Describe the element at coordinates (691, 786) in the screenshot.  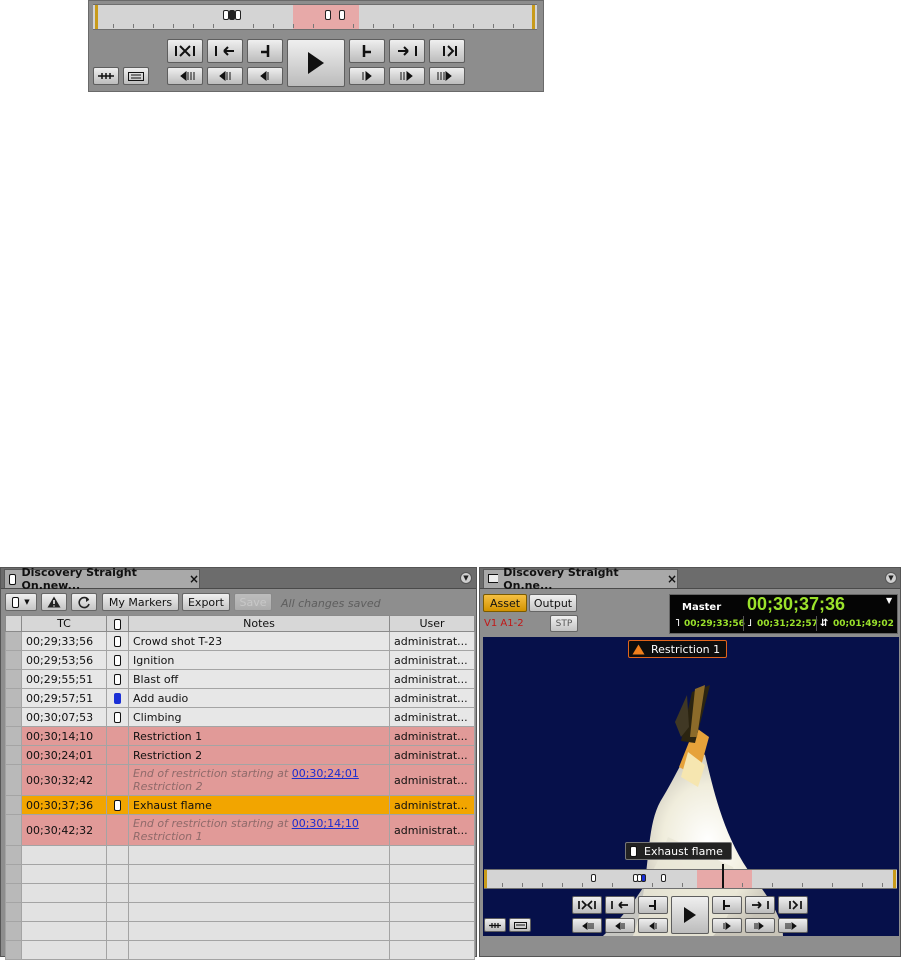
I see `video-frame: Restriction 1 Exhaust flame` at that location.